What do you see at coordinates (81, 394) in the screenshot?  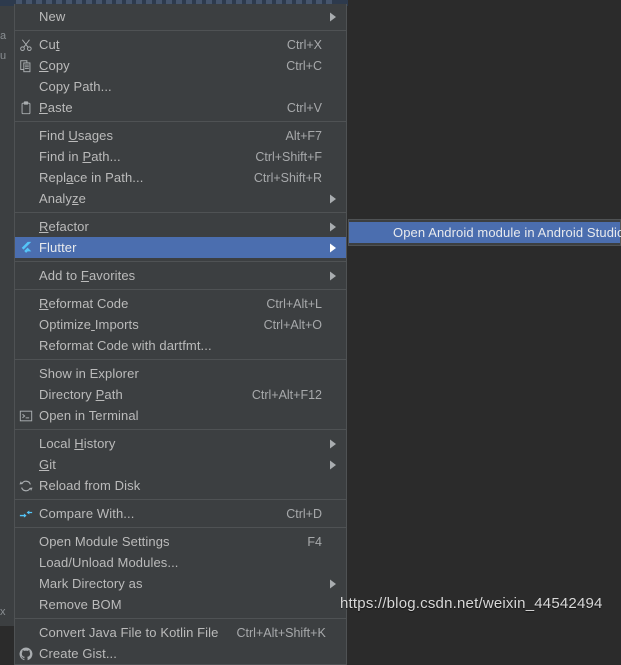 I see `menu-item-label: Directory Path` at bounding box center [81, 394].